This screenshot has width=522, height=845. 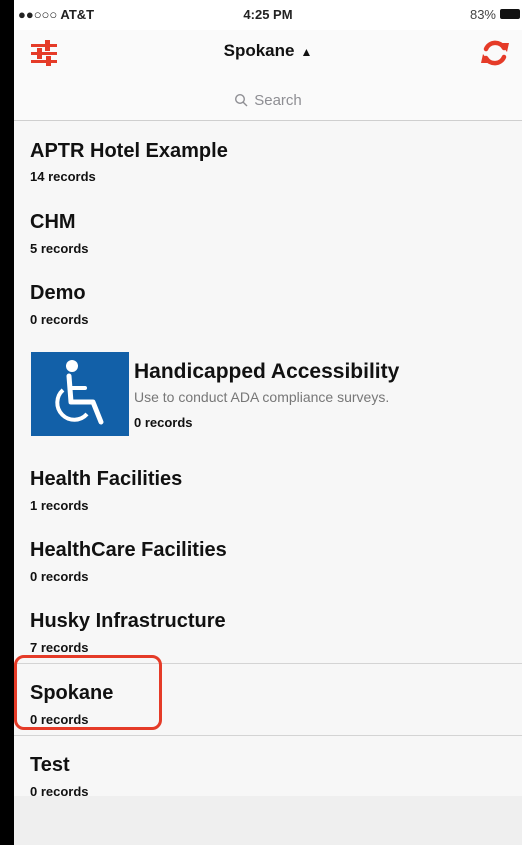 I want to click on list-item: Demo 0 records, so click(x=268, y=299).